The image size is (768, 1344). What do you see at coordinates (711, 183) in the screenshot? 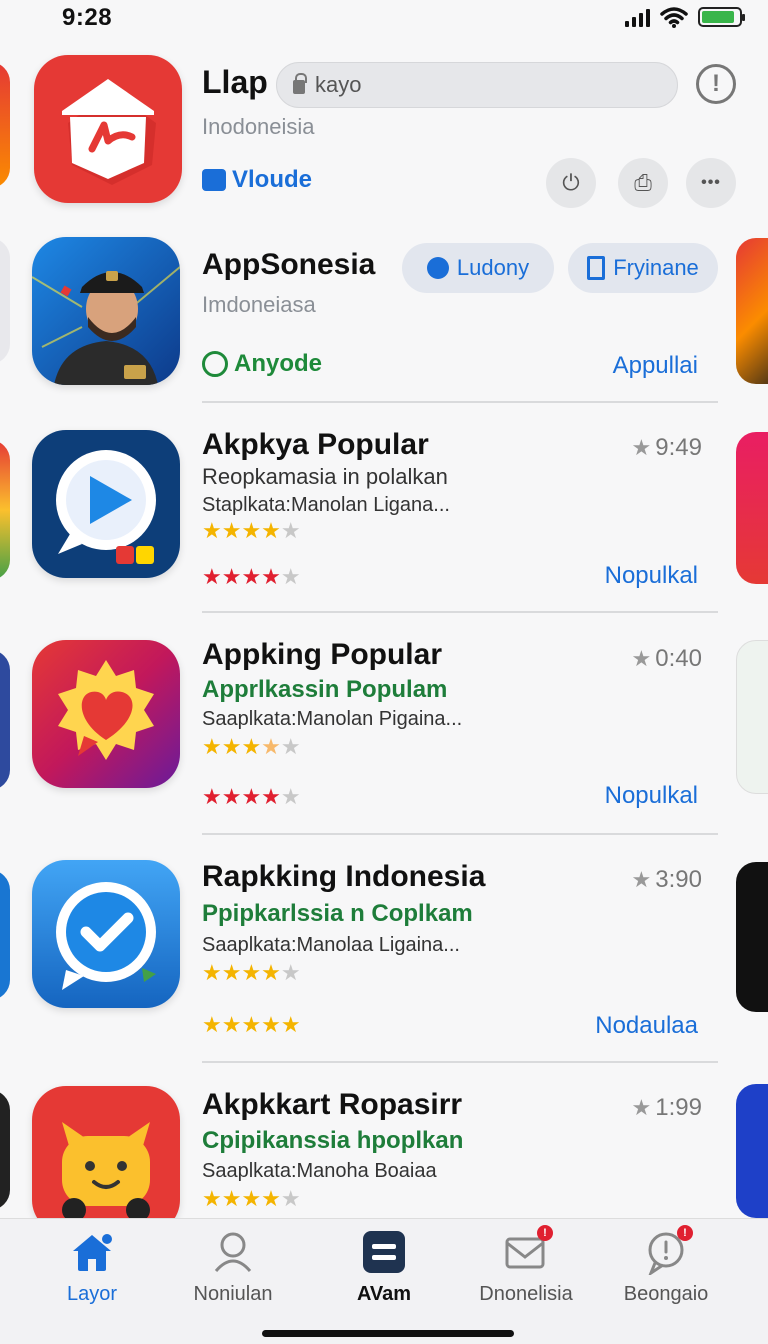
I see `more-button: •••` at bounding box center [711, 183].